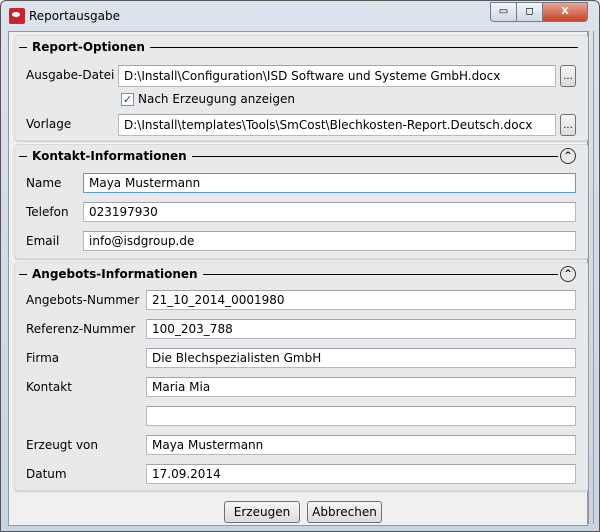 Image resolution: width=600 pixels, height=532 pixels. Describe the element at coordinates (361, 329) in the screenshot. I see `reference-number-input: 100_203_788` at that location.